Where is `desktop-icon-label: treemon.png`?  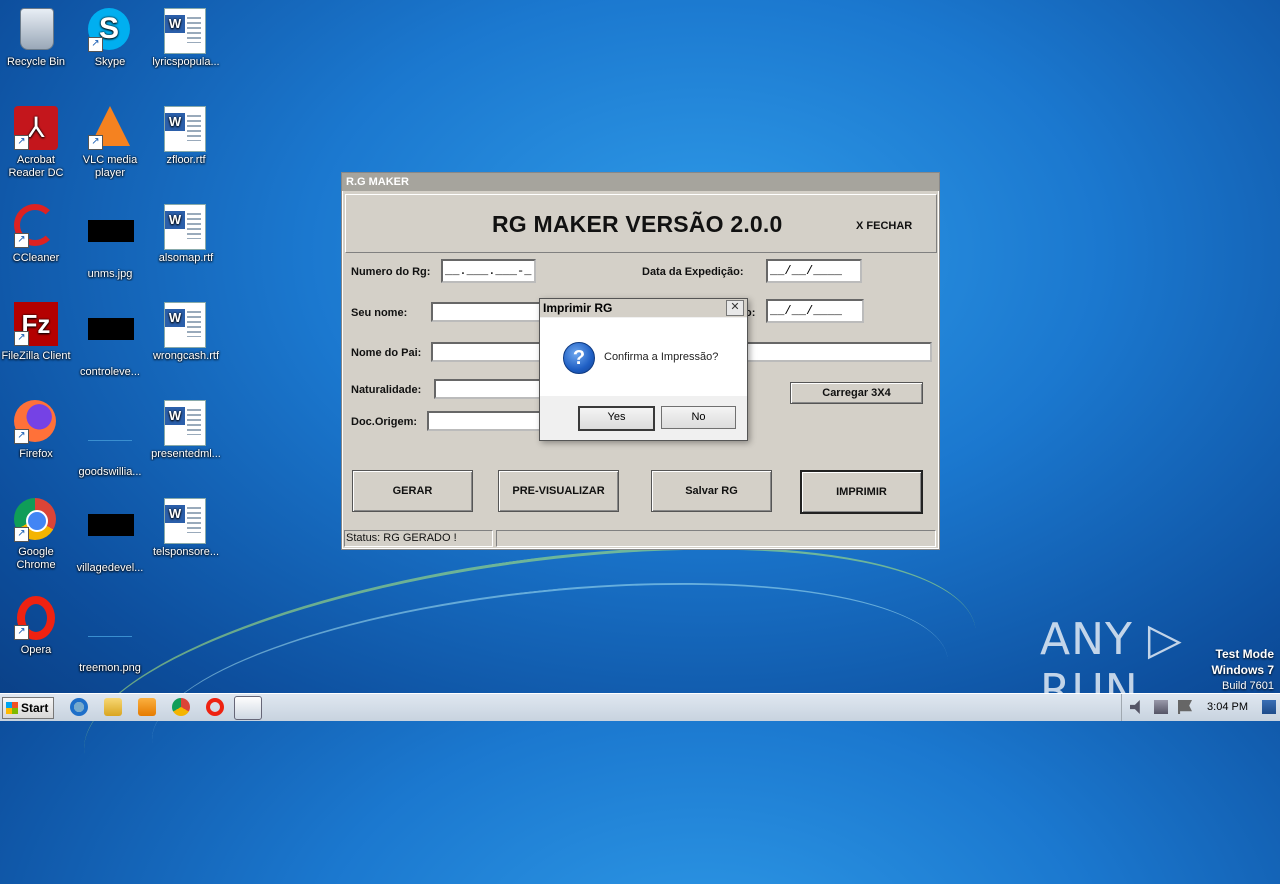
desktop-icon-label: treemon.png is located at coordinates (110, 668).